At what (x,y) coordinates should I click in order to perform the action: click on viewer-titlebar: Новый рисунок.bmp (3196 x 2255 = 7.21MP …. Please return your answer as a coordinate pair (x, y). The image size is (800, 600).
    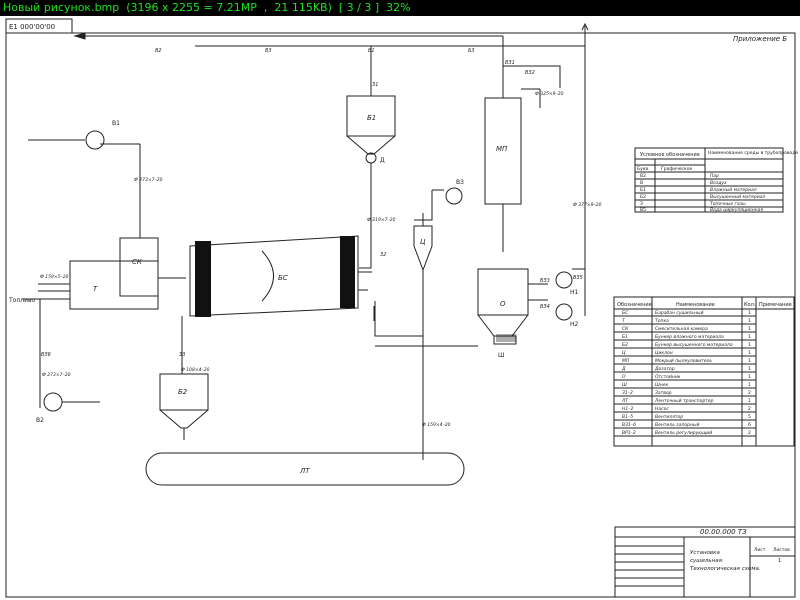
    Looking at the image, I should click on (400, 8).